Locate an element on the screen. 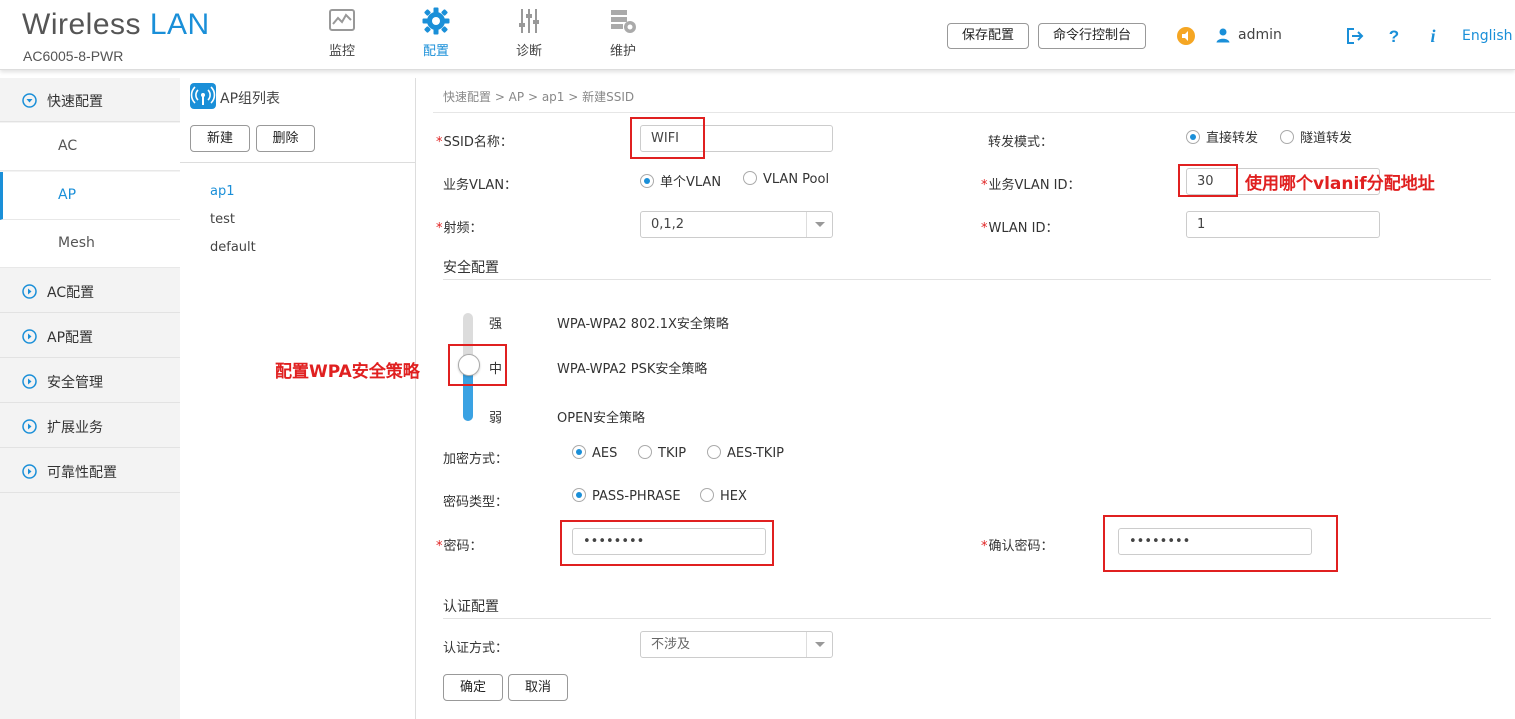  cancel-button: 取消 is located at coordinates (538, 687).